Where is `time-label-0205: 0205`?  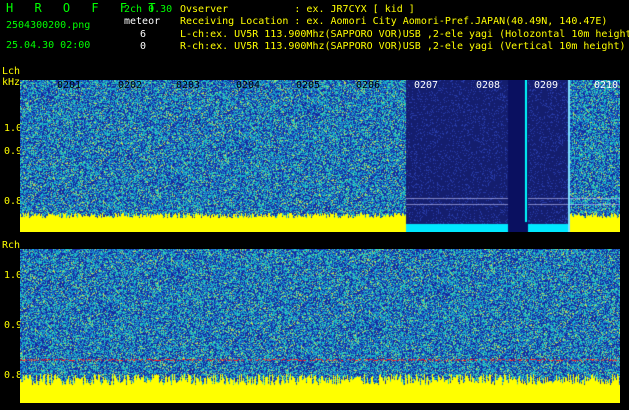
time-label-0205: 0205 is located at coordinates (308, 85).